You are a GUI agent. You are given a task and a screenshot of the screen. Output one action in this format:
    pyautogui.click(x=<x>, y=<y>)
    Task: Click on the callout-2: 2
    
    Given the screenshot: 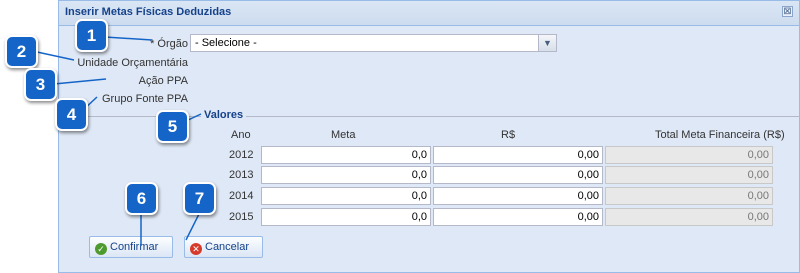 What is the action you would take?
    pyautogui.click(x=21, y=51)
    